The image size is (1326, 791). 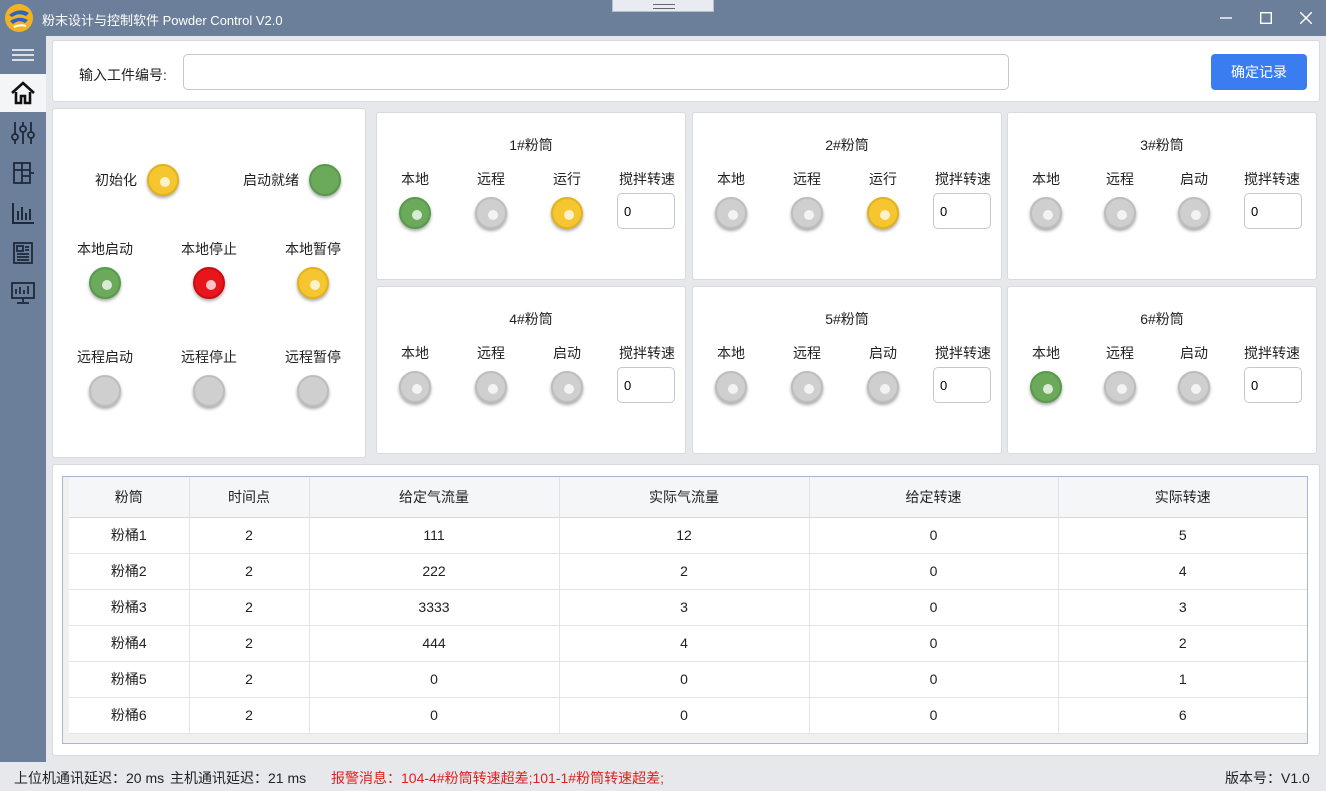 I want to click on table-cell: 111, so click(x=434, y=535).